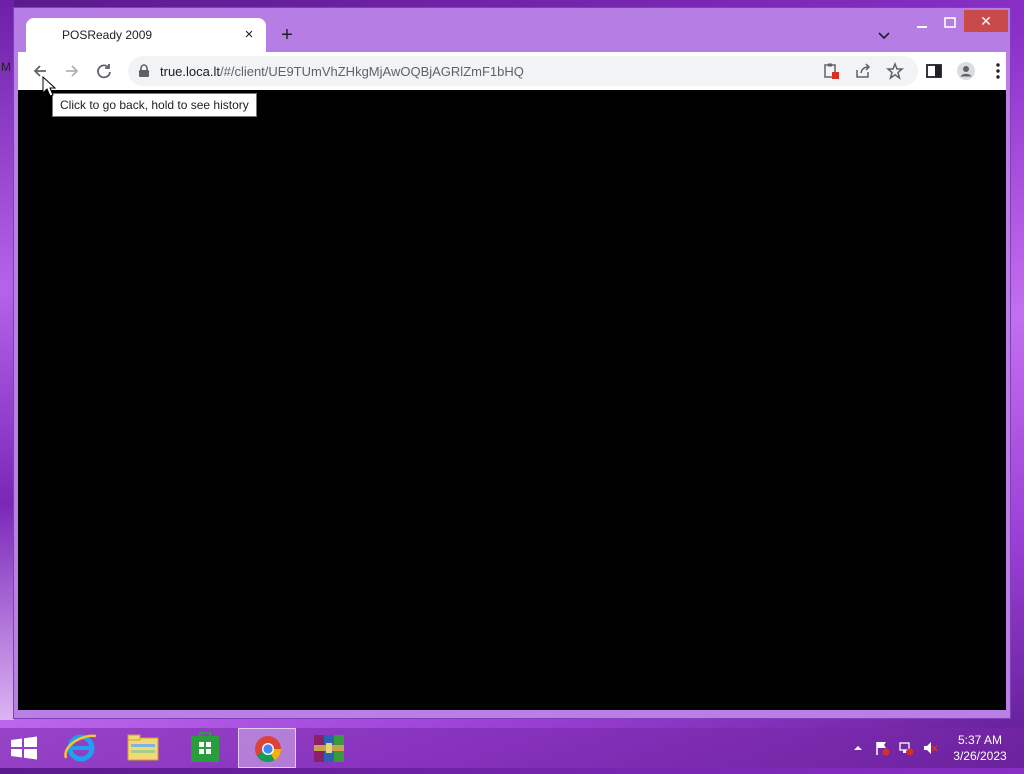 The width and height of the screenshot is (1024, 774). Describe the element at coordinates (6, 67) in the screenshot. I see `desktop-icon-label-fragment: M` at that location.